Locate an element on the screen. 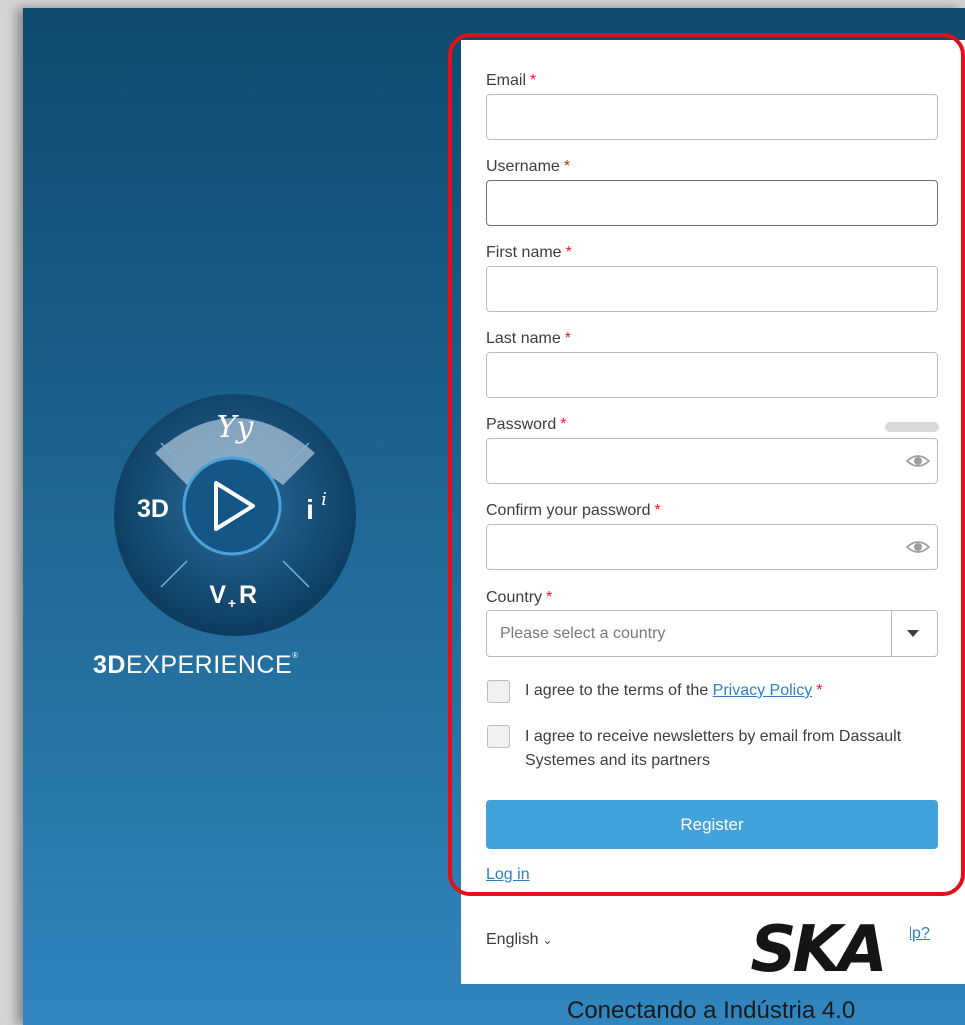 This screenshot has width=965, height=1025. email-field is located at coordinates (712, 117).